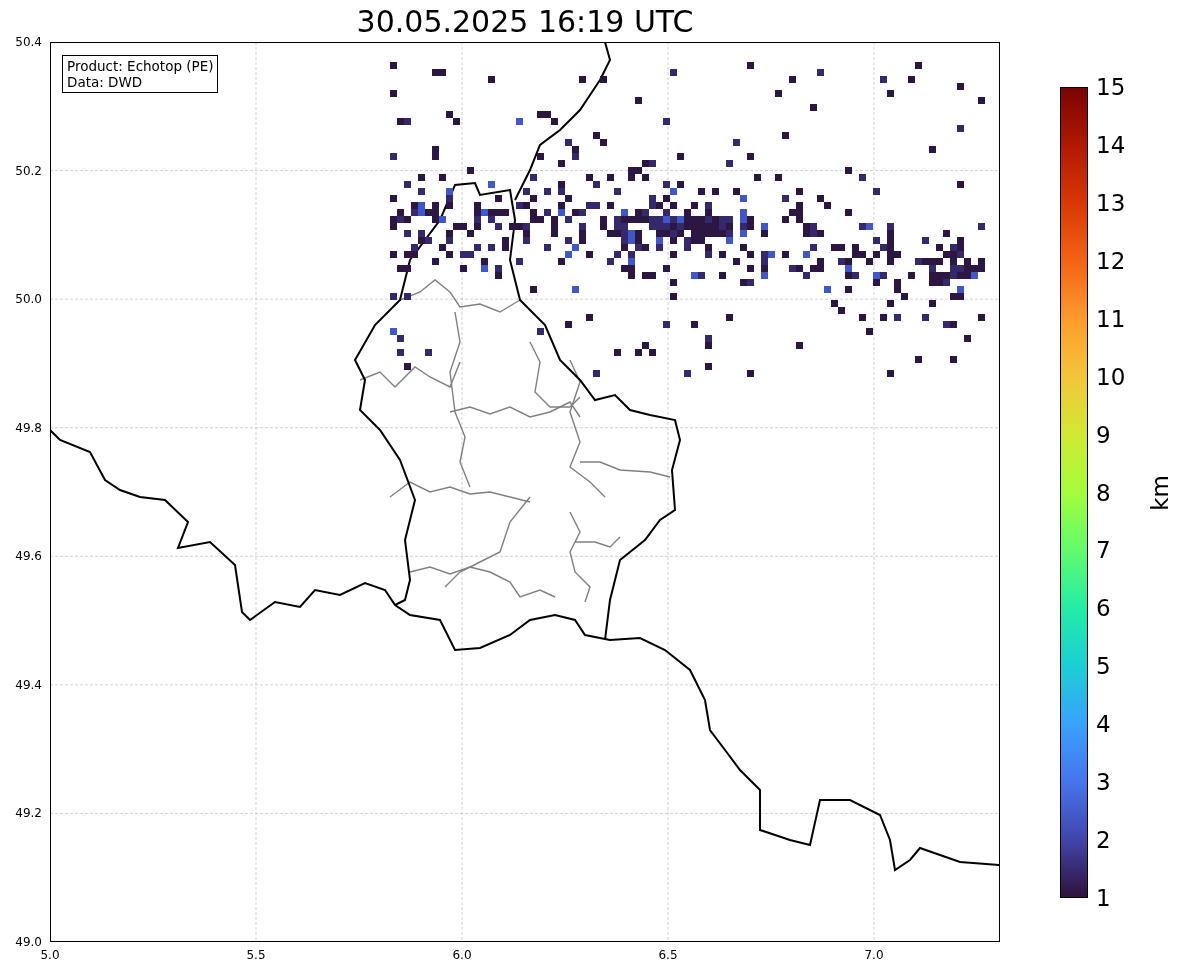 The width and height of the screenshot is (1178, 976). Describe the element at coordinates (28, 684) in the screenshot. I see `y-tick-label: 49.4` at that location.